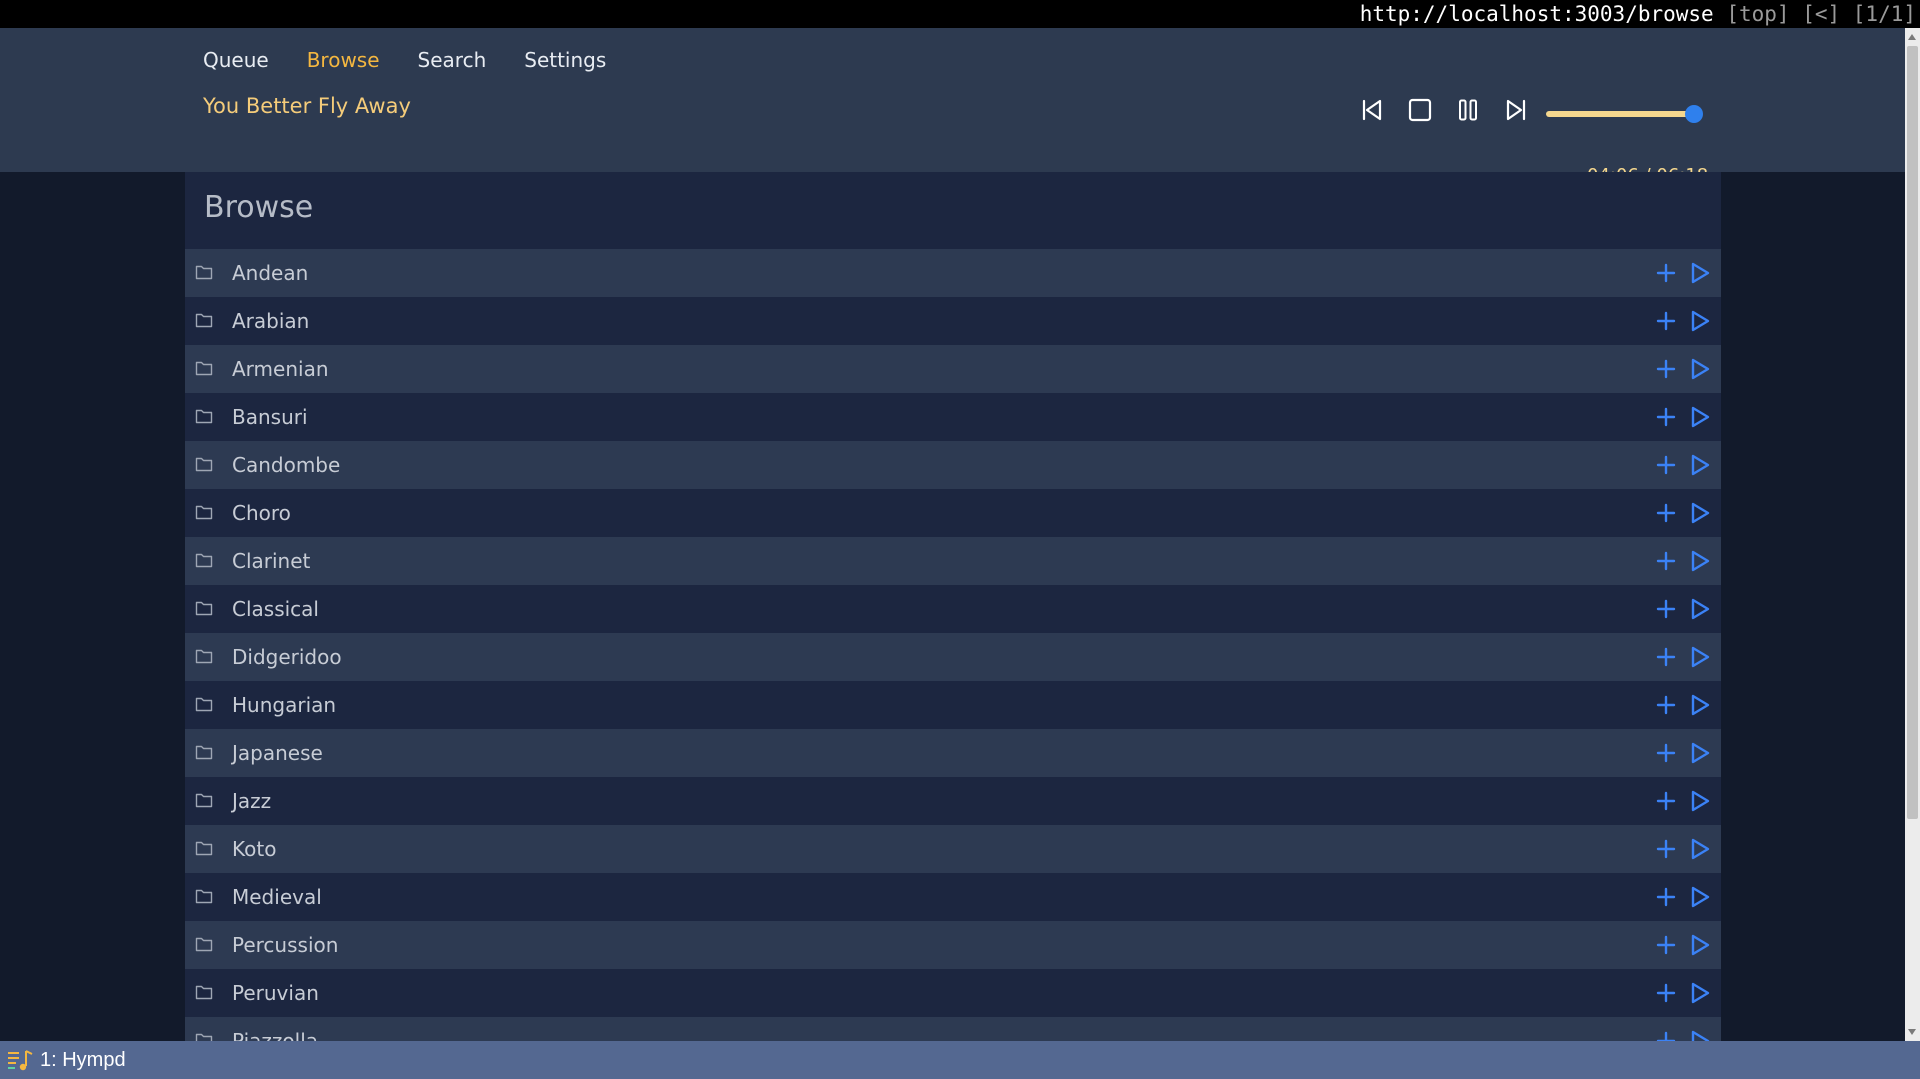 The height and width of the screenshot is (1079, 1920). I want to click on nav-browse: Browse, so click(343, 60).